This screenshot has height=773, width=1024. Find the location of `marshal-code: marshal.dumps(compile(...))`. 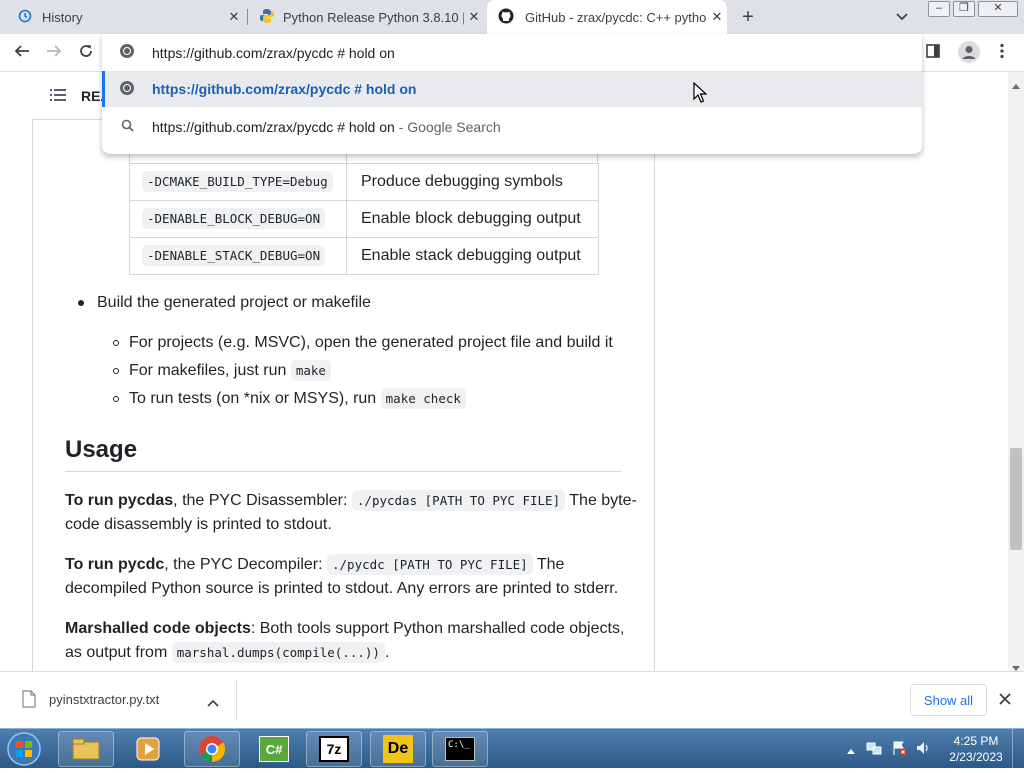

marshal-code: marshal.dumps(compile(...)) is located at coordinates (278, 652).